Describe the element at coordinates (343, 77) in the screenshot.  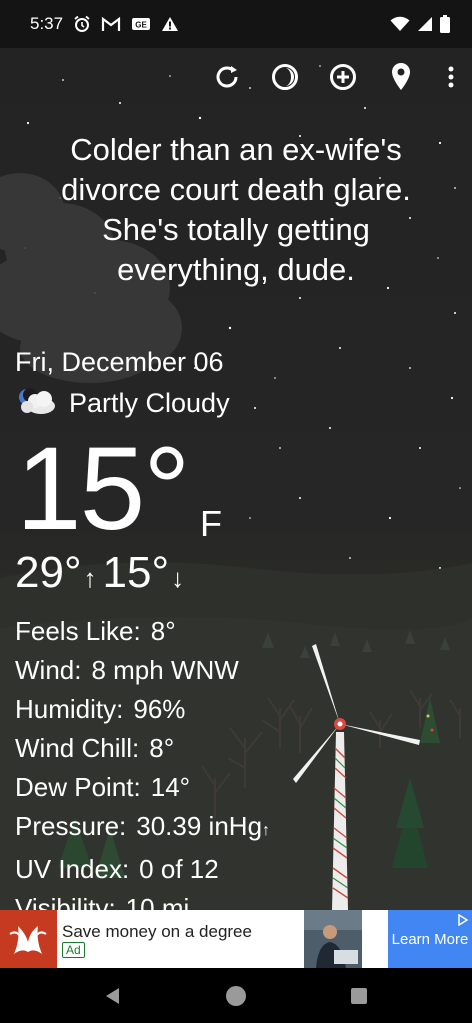
I see `add-location-icon` at that location.